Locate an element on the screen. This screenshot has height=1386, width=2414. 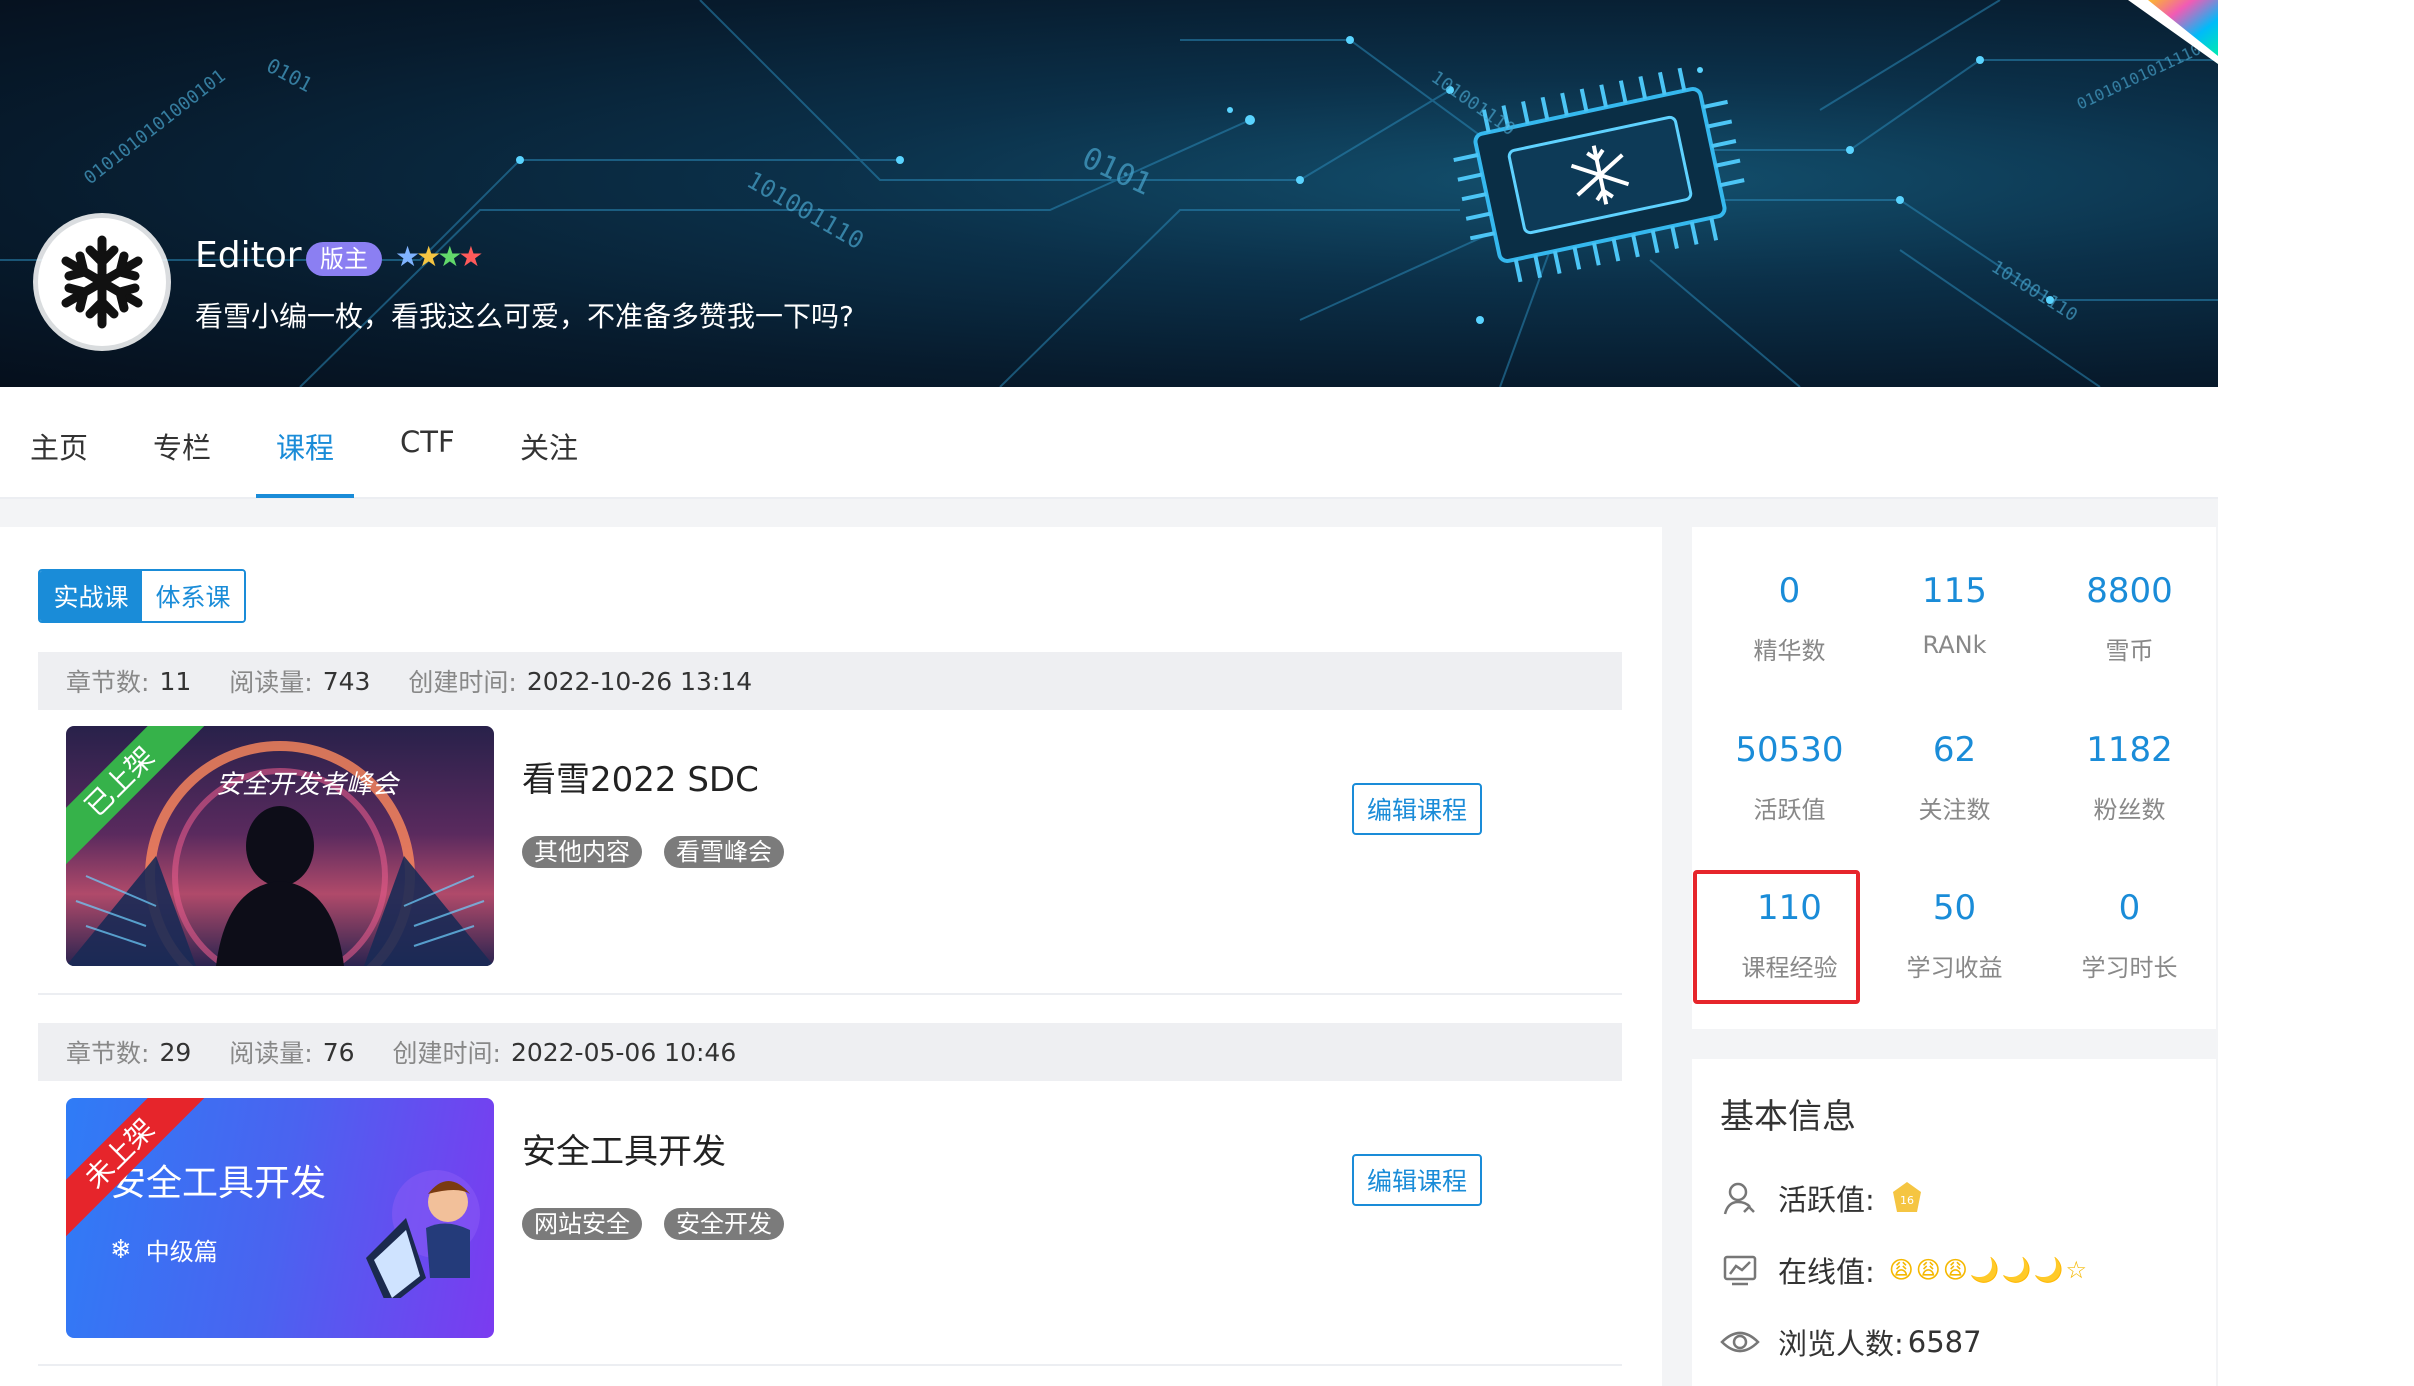
info-activity-row: 活跃值: 16 is located at coordinates (1822, 1198).